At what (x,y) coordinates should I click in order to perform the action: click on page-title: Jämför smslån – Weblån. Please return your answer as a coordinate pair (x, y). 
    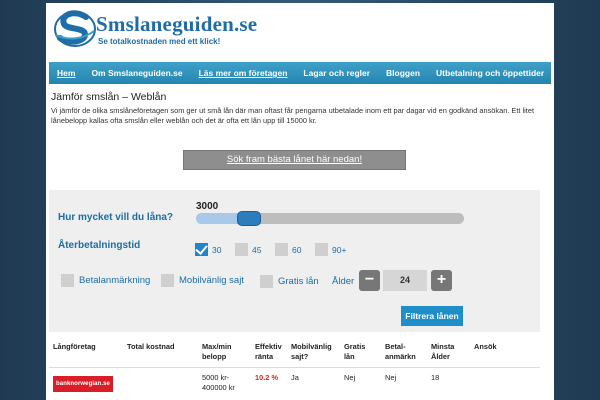
    Looking at the image, I should click on (109, 97).